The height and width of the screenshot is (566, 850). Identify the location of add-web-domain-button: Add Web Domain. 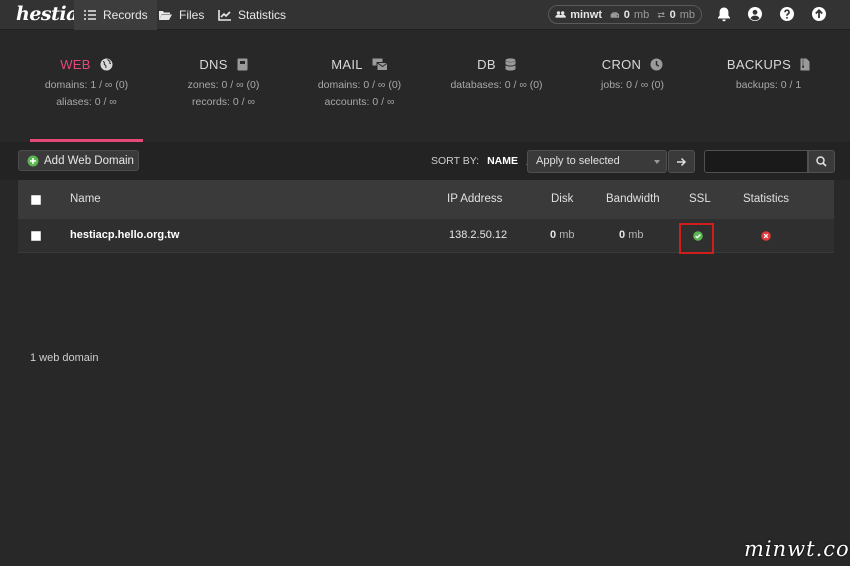
(78, 160).